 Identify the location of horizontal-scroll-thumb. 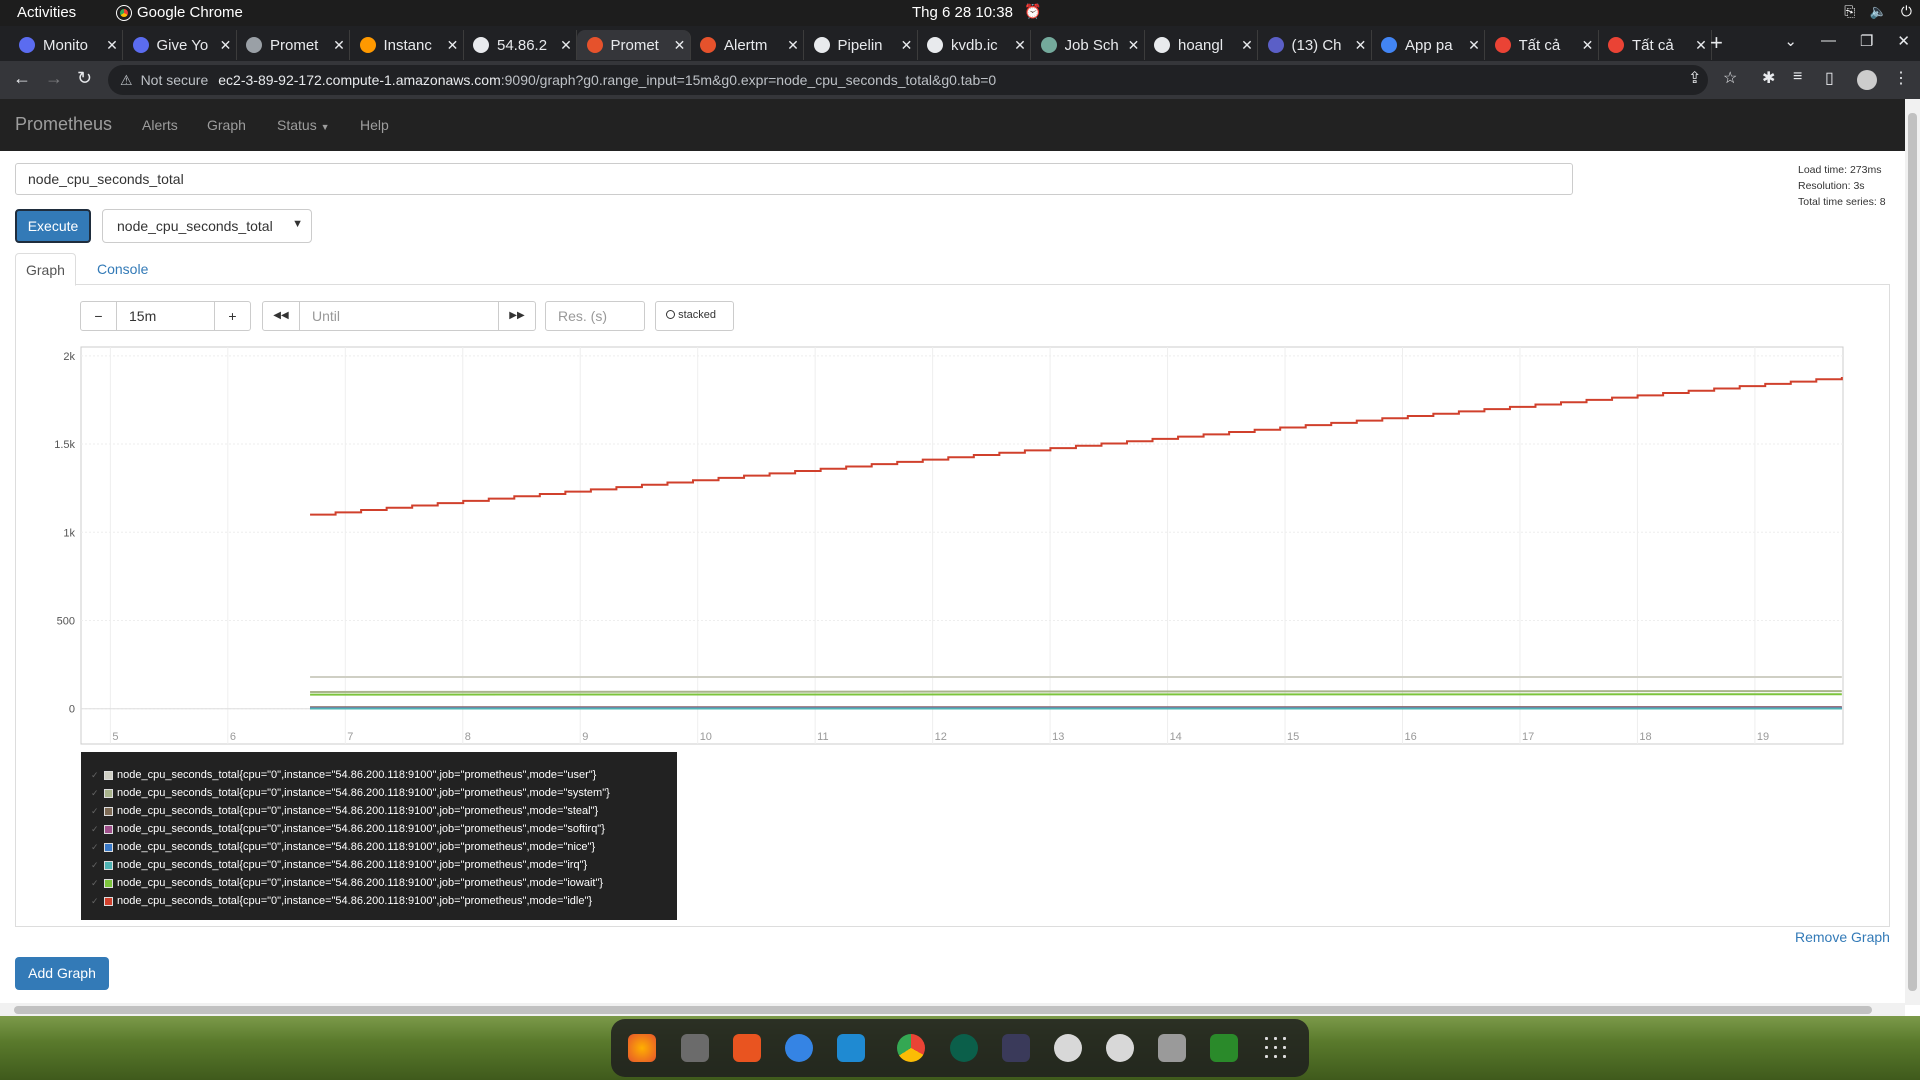
(943, 1010).